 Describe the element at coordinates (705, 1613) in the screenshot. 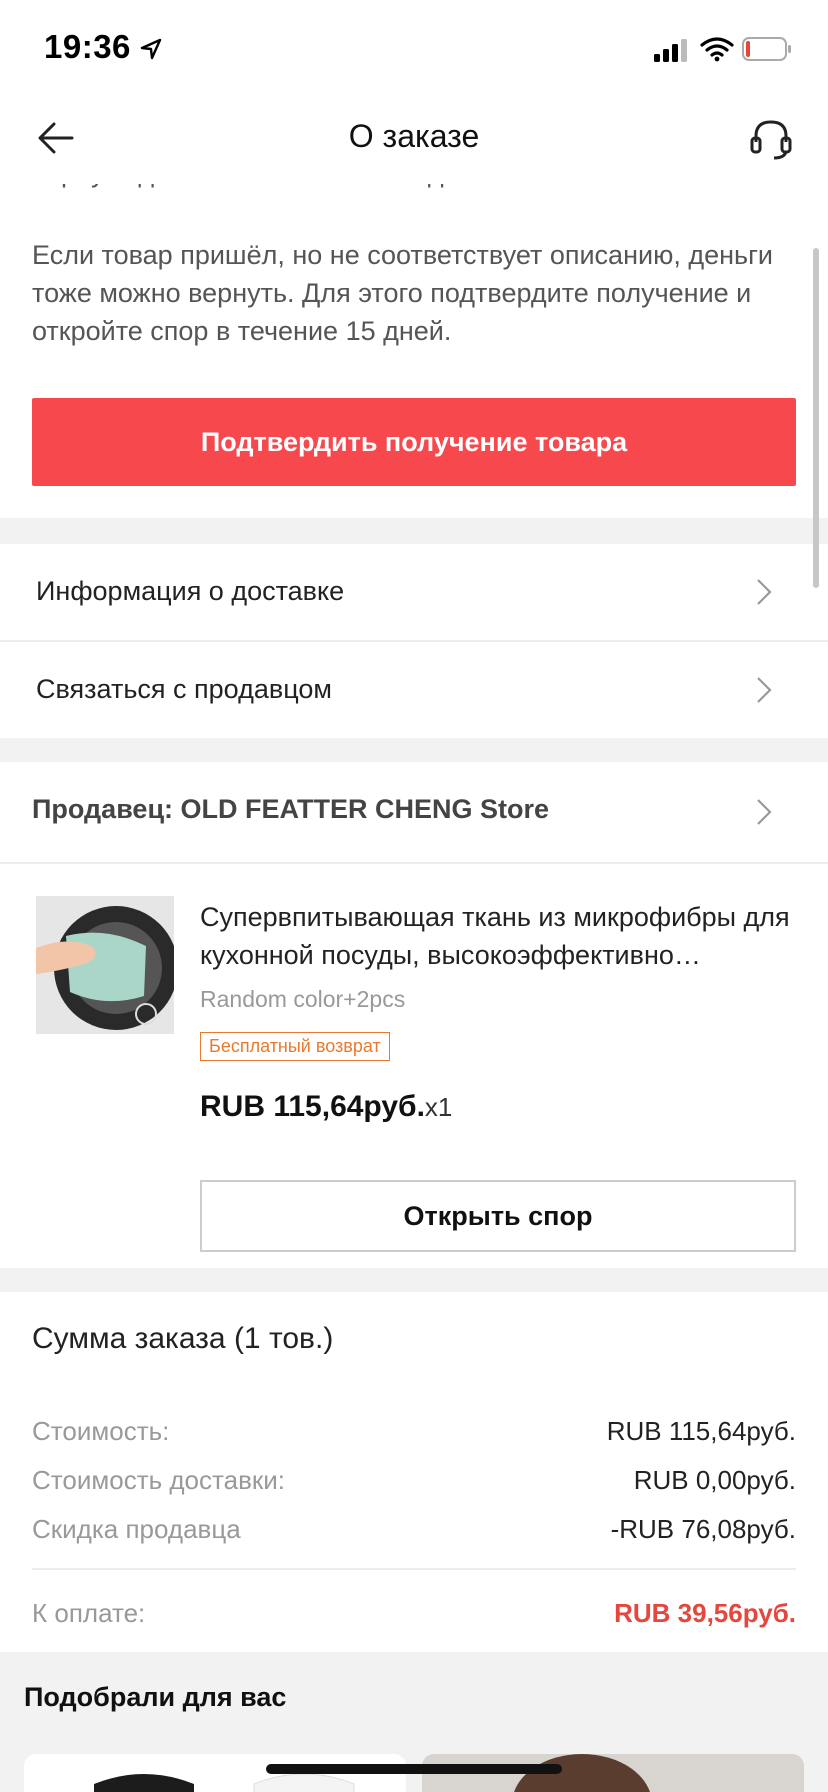

I see `total-value: RUB 39,56руб.` at that location.